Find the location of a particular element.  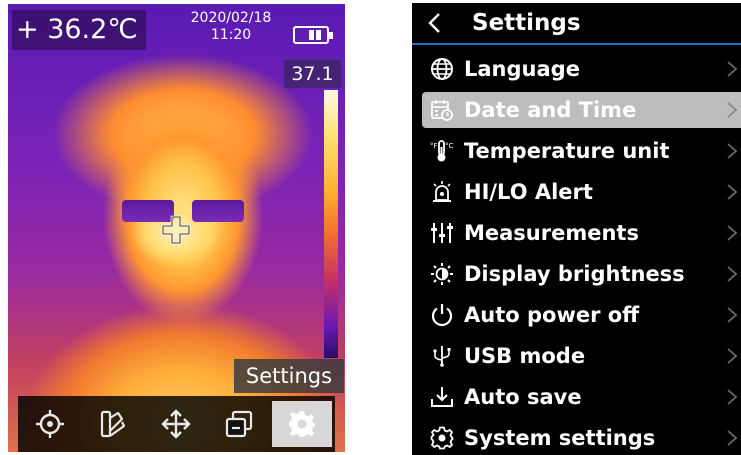

back-icon is located at coordinates (435, 23).